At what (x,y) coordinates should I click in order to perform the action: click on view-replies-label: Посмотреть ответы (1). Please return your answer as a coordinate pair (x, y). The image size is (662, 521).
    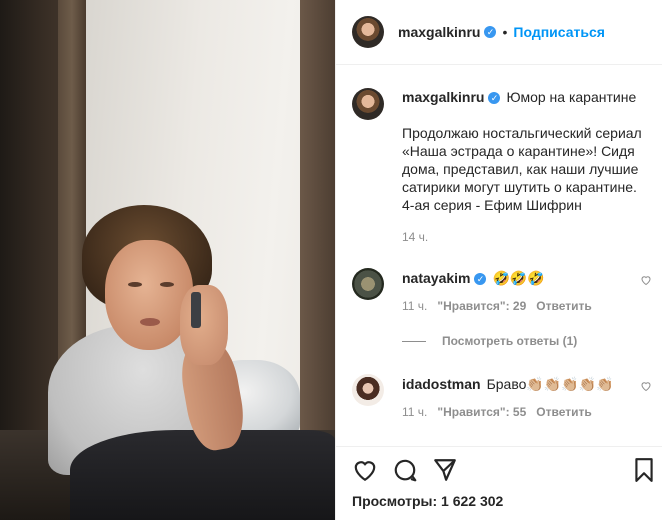
    Looking at the image, I should click on (510, 341).